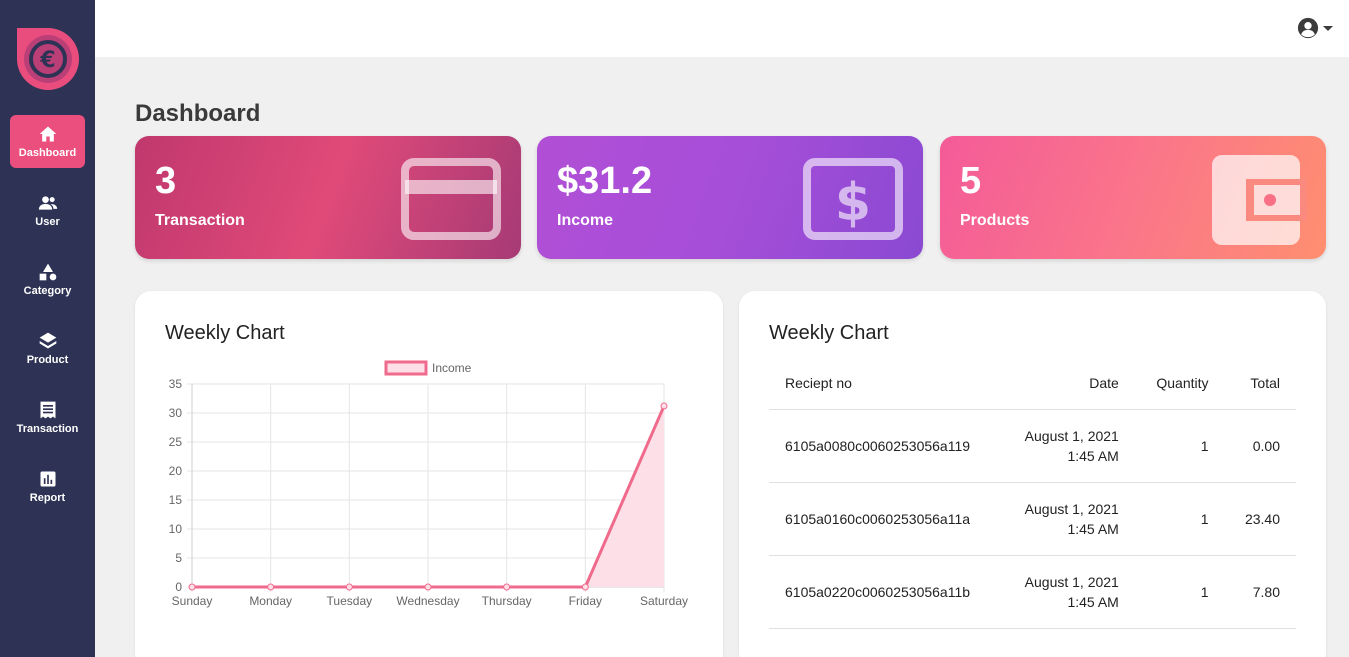  I want to click on x-tick-label: Friday, so click(585, 601).